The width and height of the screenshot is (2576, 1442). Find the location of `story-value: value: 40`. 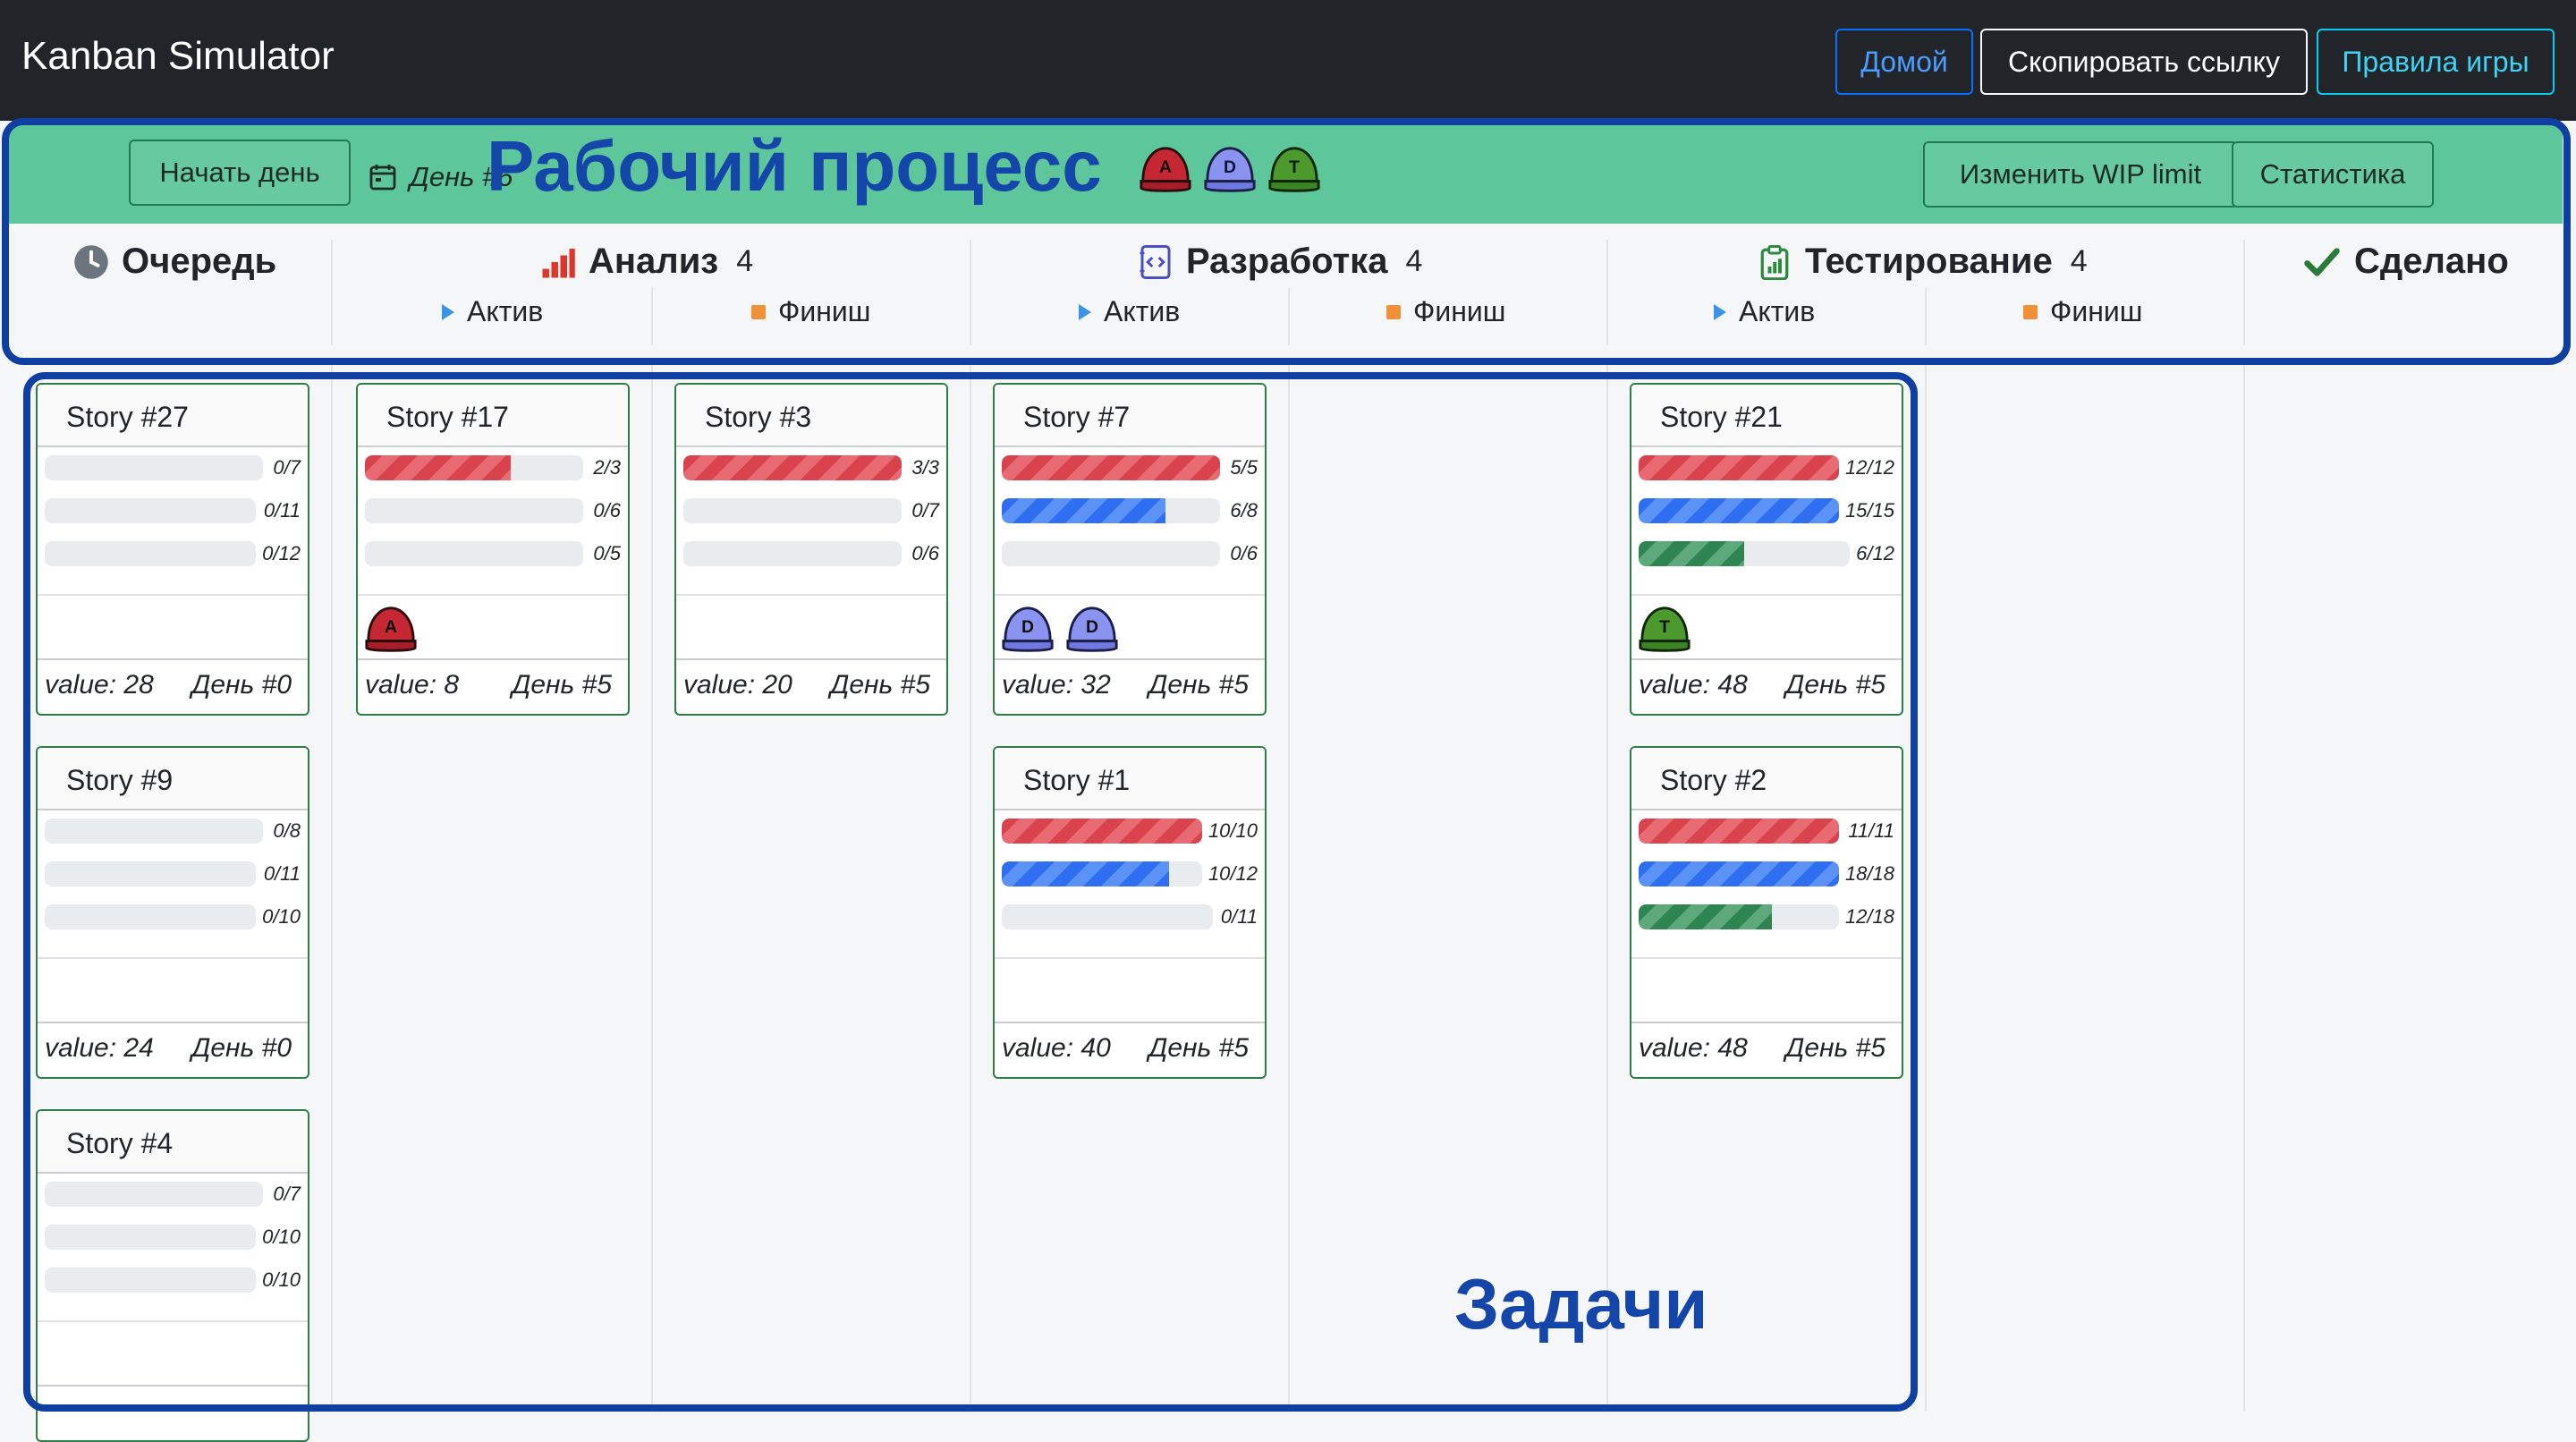

story-value: value: 40 is located at coordinates (1056, 1048).